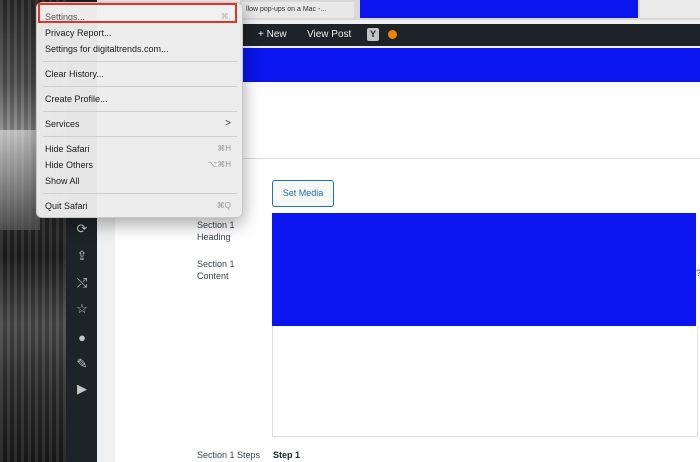  Describe the element at coordinates (698, 273) in the screenshot. I see `edge-mark: ?` at that location.